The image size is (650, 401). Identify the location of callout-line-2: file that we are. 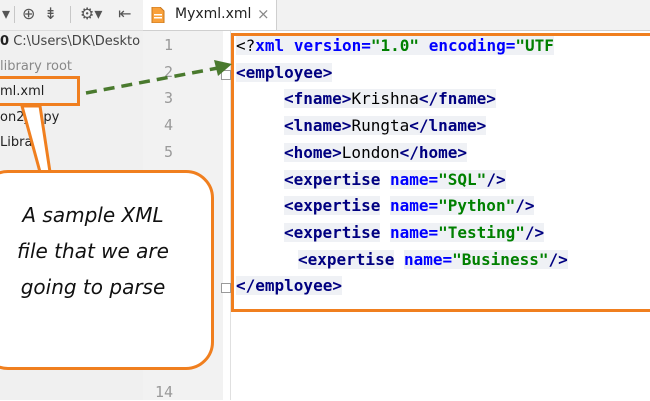
(93, 251).